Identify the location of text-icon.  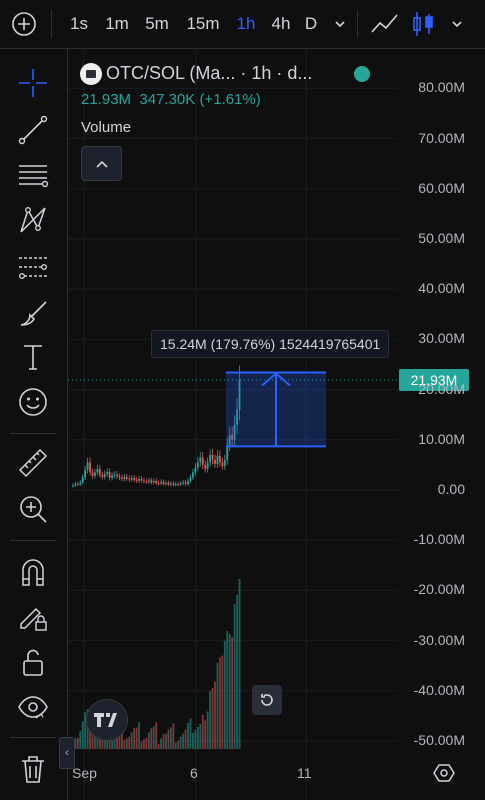
(33, 357).